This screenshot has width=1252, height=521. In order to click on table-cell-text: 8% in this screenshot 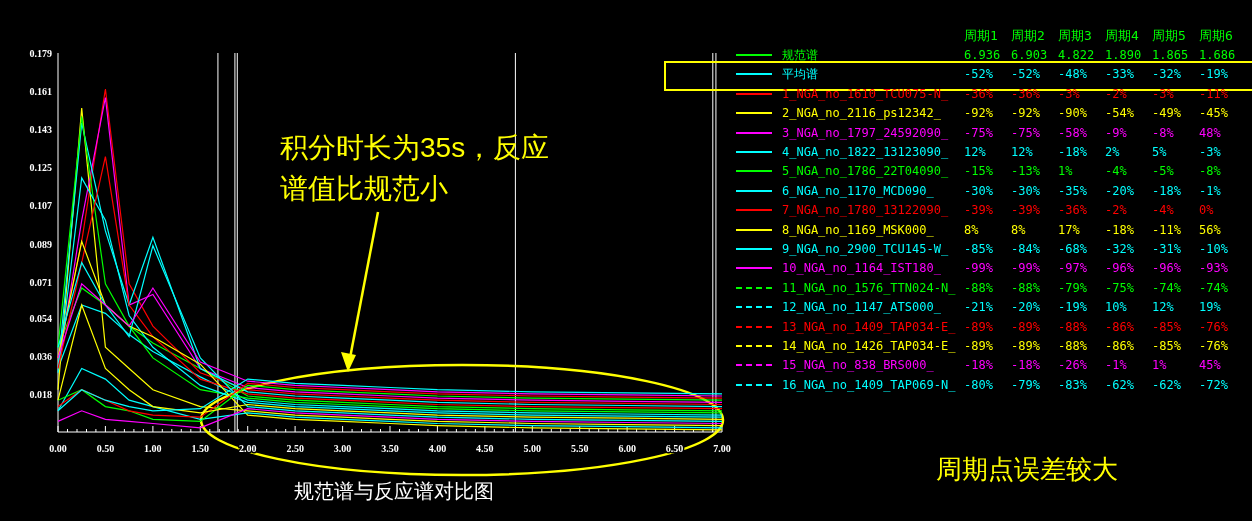, I will do `click(972, 229)`.